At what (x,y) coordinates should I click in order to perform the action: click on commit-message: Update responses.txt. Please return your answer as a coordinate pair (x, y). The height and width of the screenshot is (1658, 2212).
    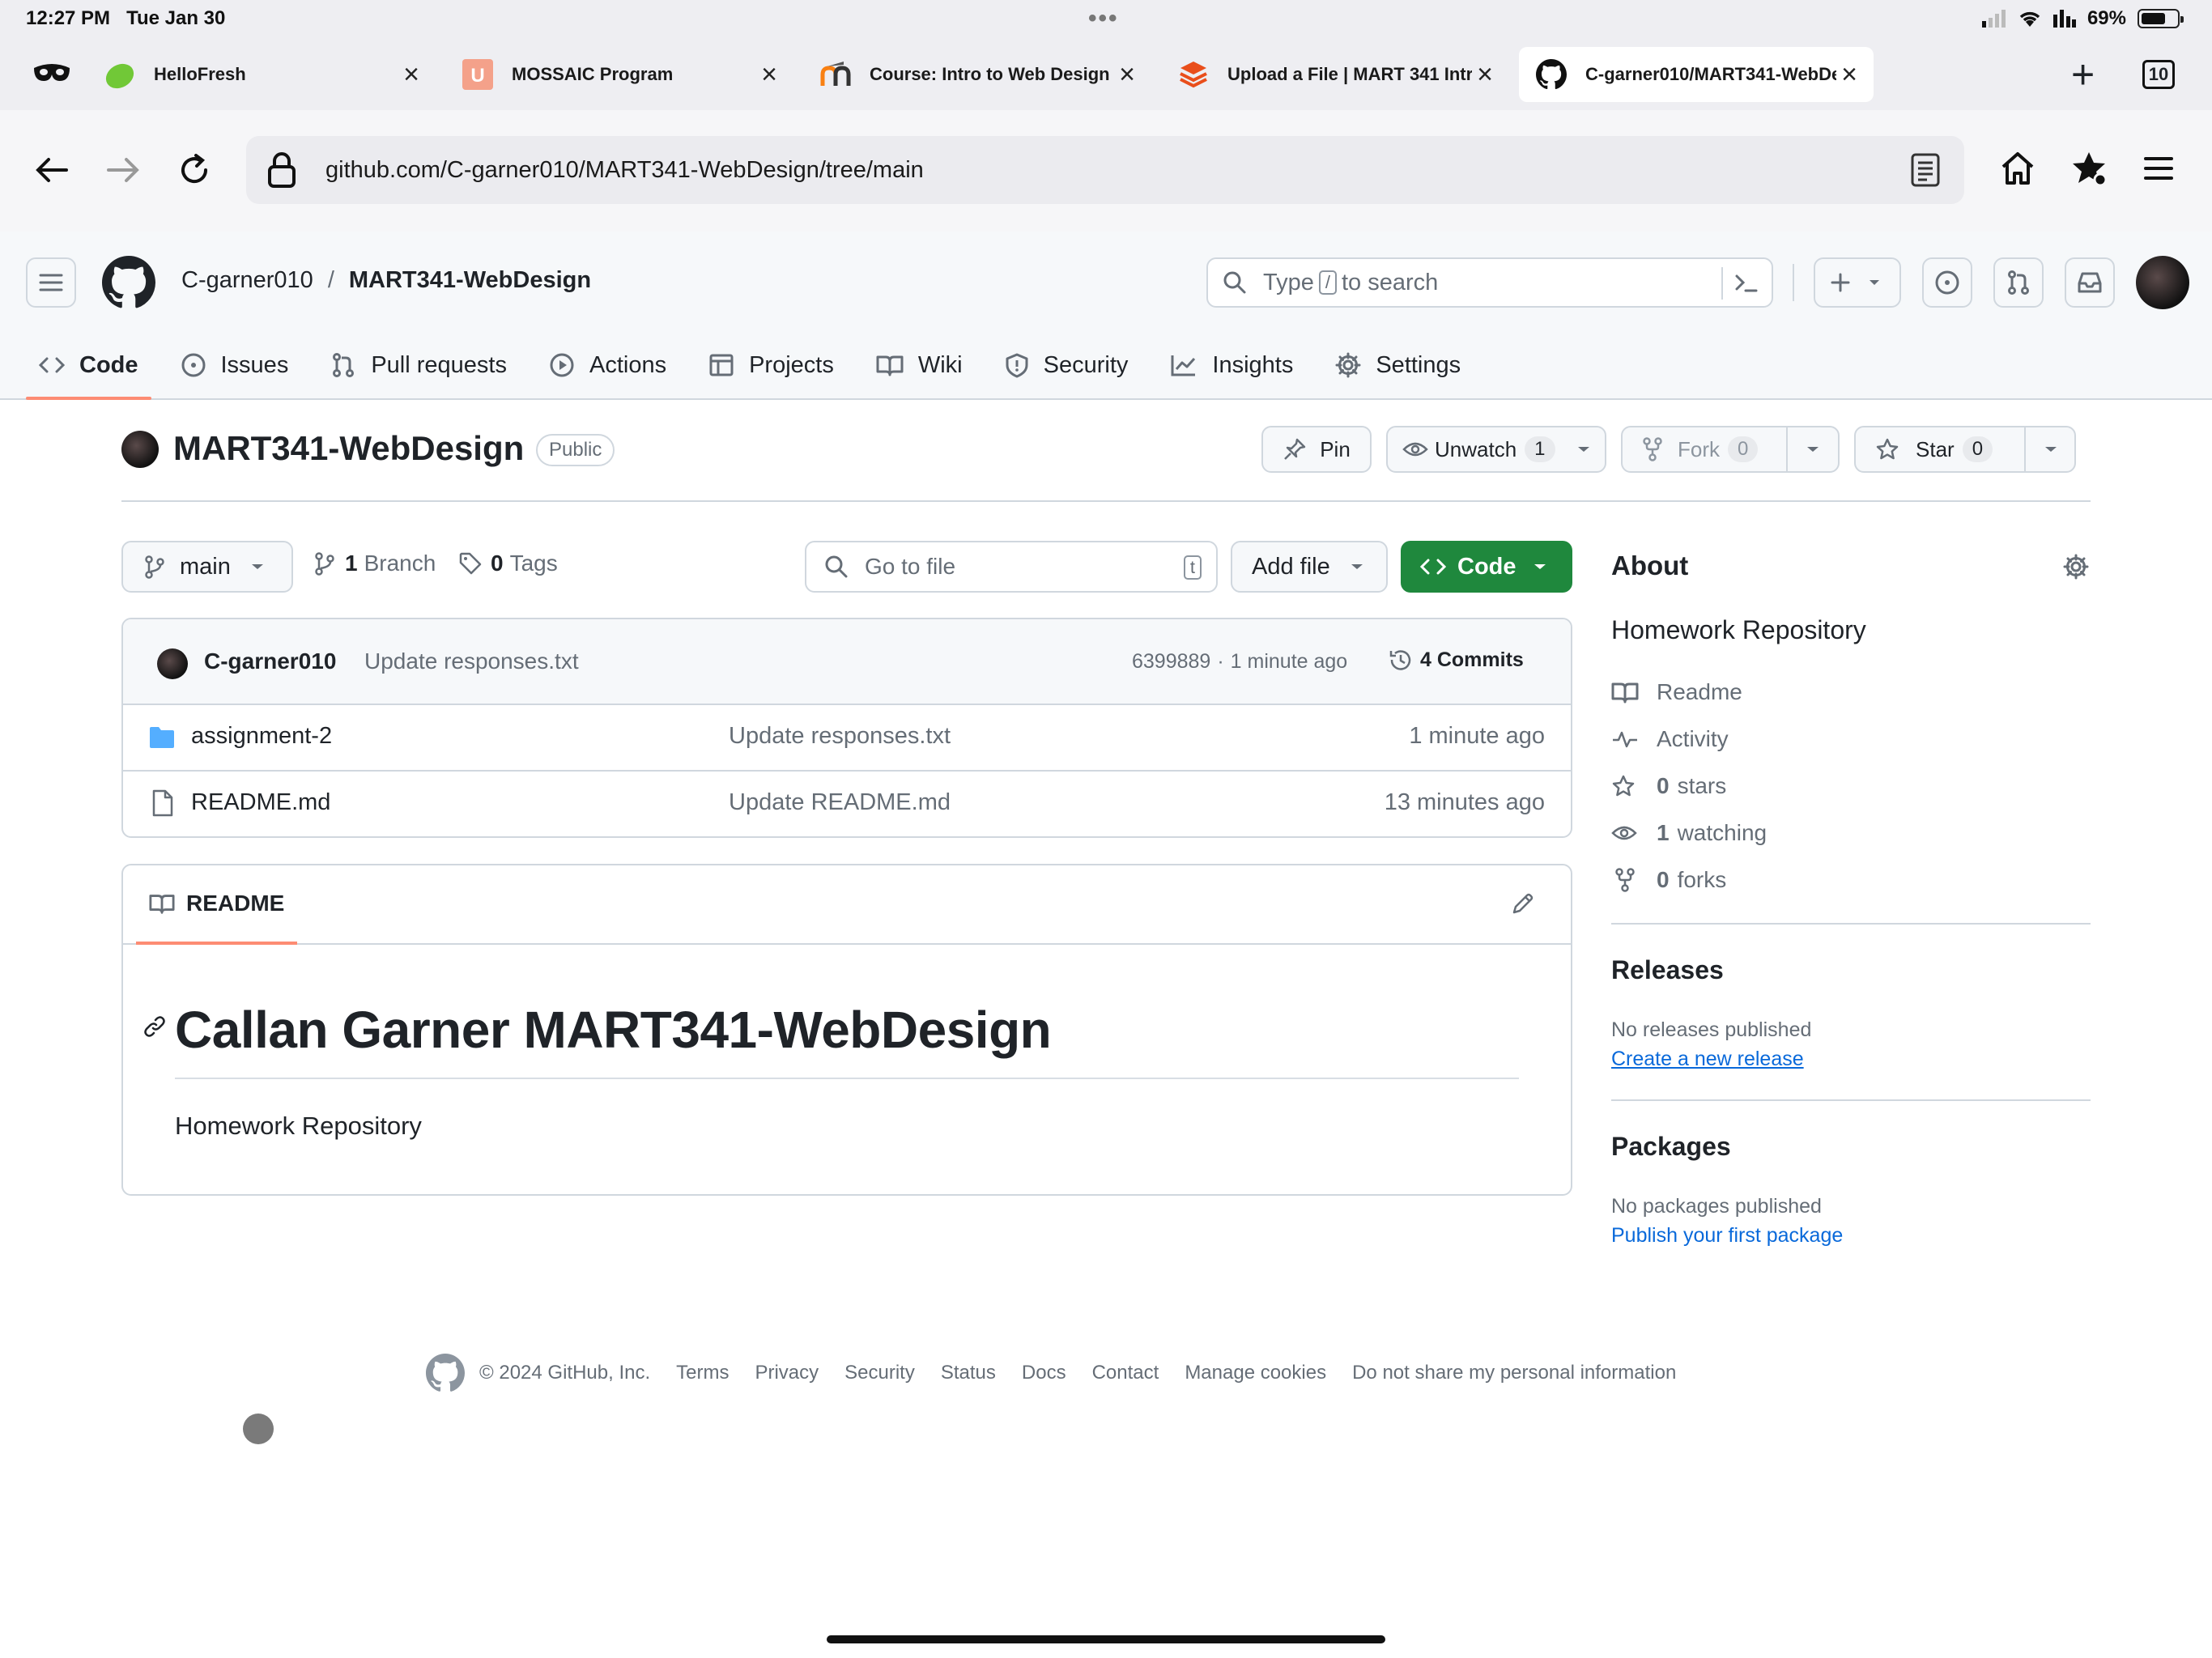
    Looking at the image, I should click on (472, 661).